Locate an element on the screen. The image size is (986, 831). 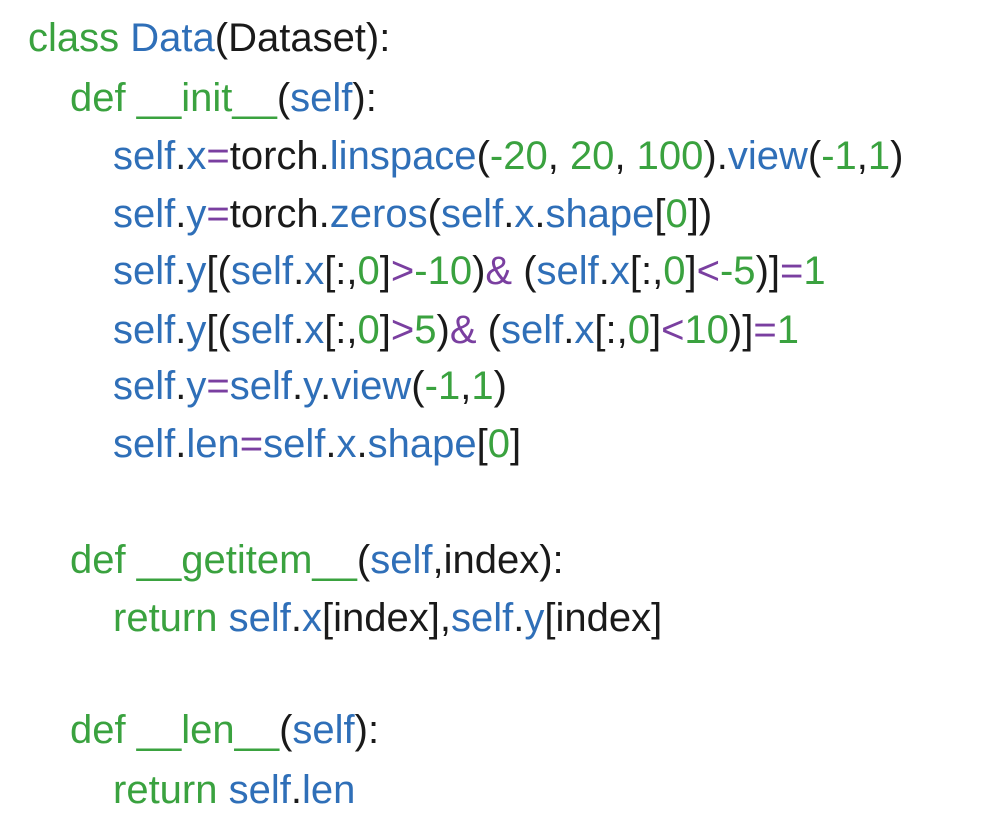
code-token: [index], is located at coordinates (386, 618).